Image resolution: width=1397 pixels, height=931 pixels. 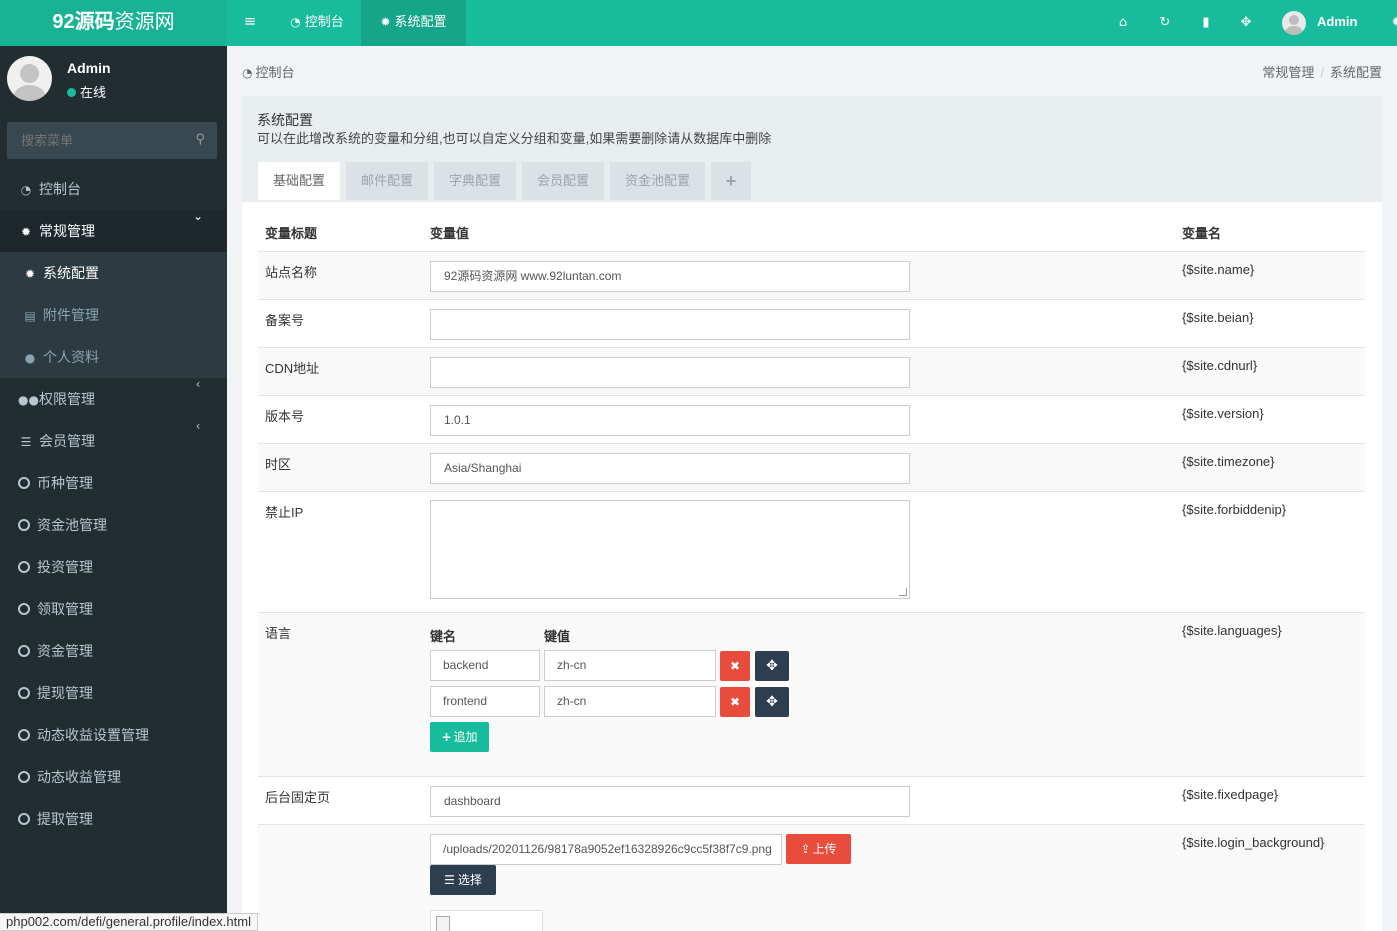 I want to click on table-row: 备案号 {$site.beian}, so click(x=811, y=323).